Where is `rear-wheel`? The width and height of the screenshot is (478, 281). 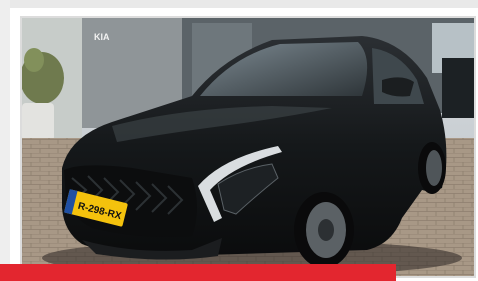 rear-wheel is located at coordinates (432, 168).